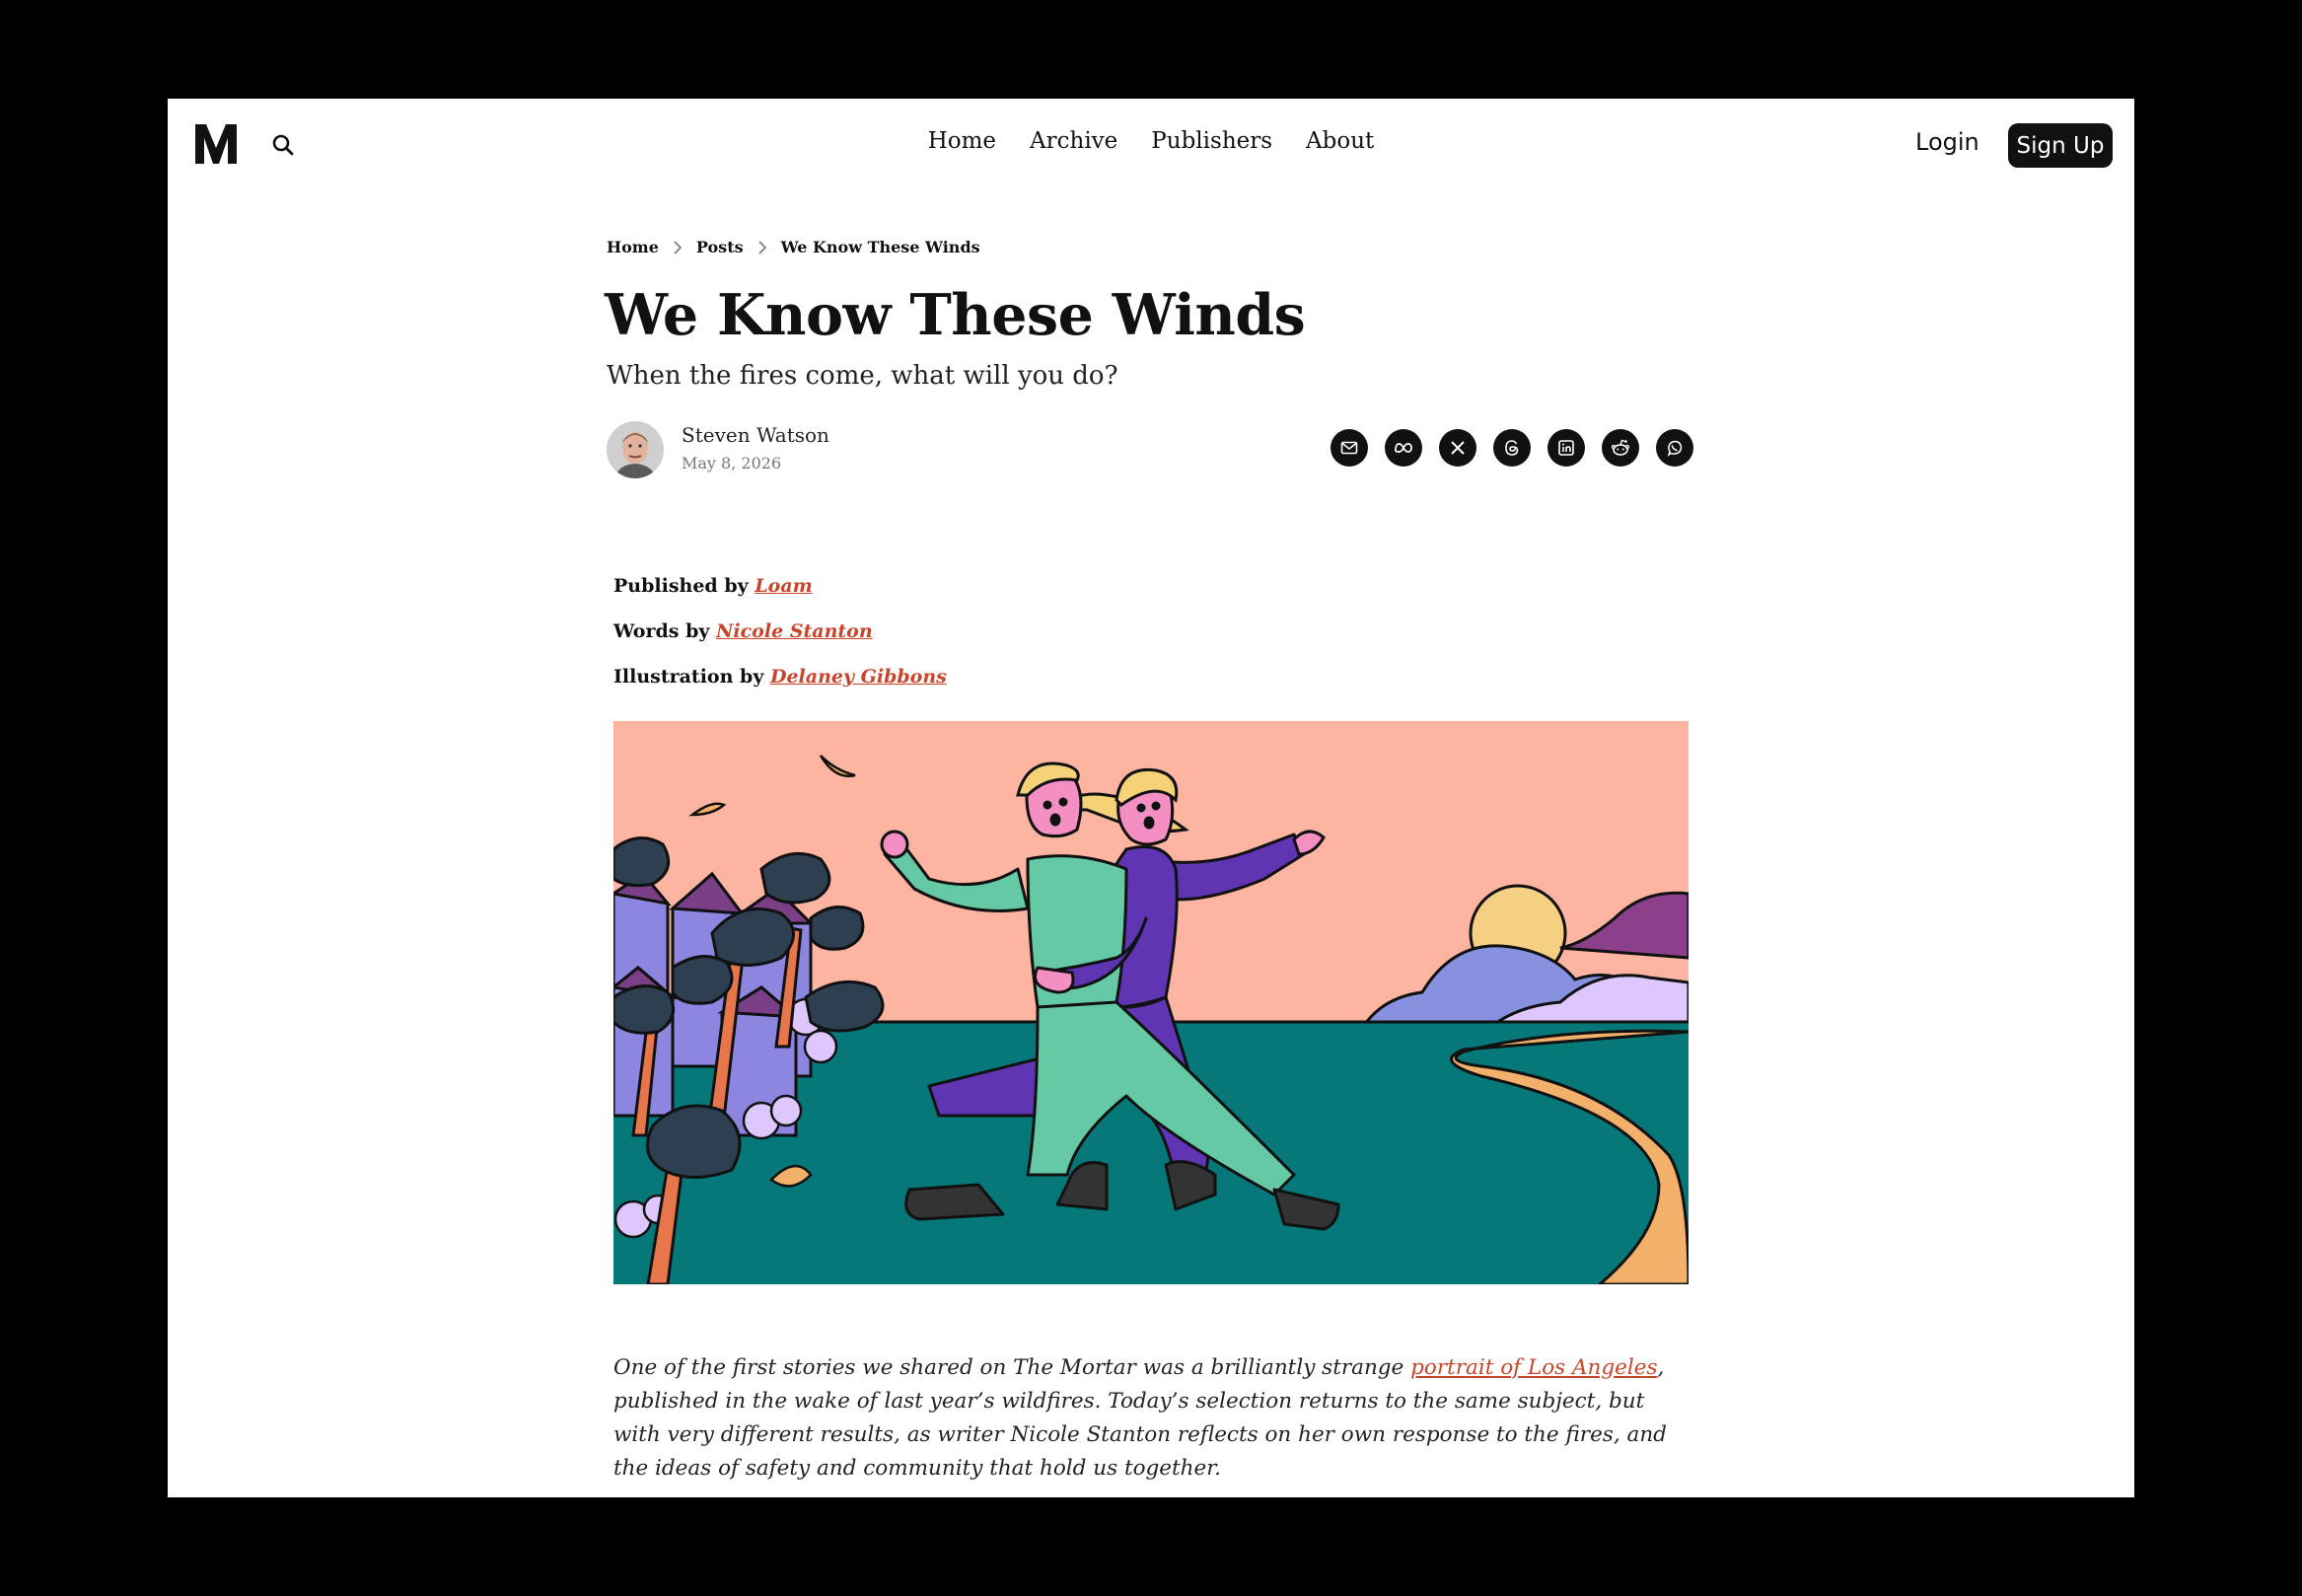 This screenshot has height=1596, width=2302. Describe the element at coordinates (858, 677) in the screenshot. I see `illustrator-link: Delaney Gibbons` at that location.